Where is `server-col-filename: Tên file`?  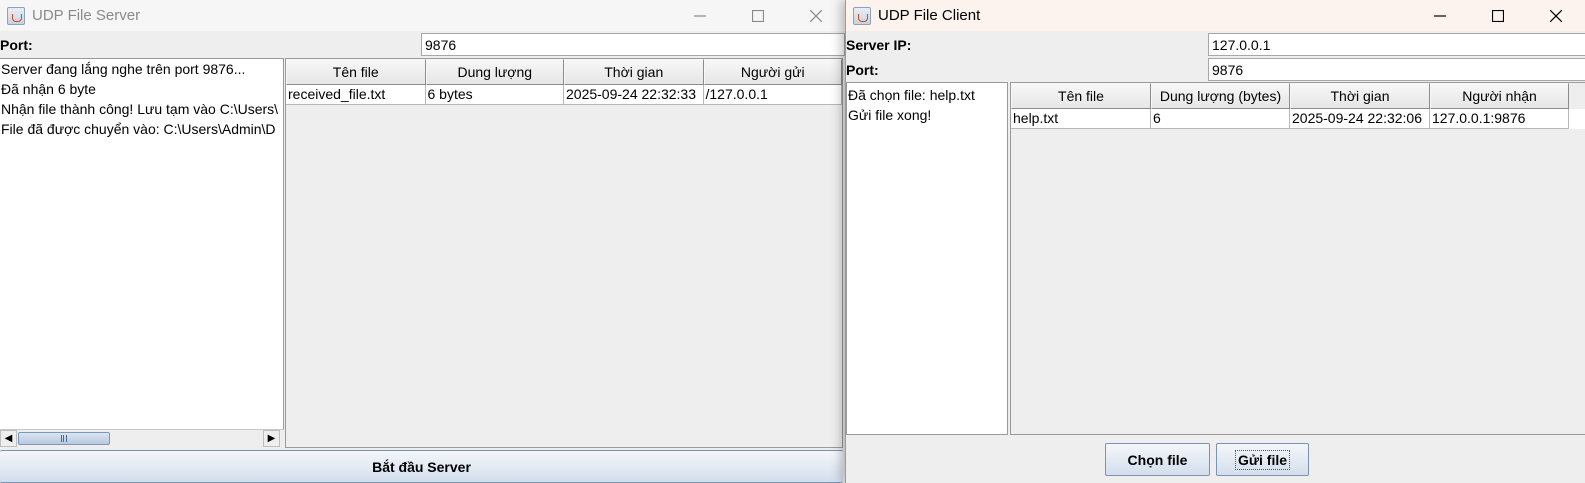
server-col-filename: Tên file is located at coordinates (356, 72).